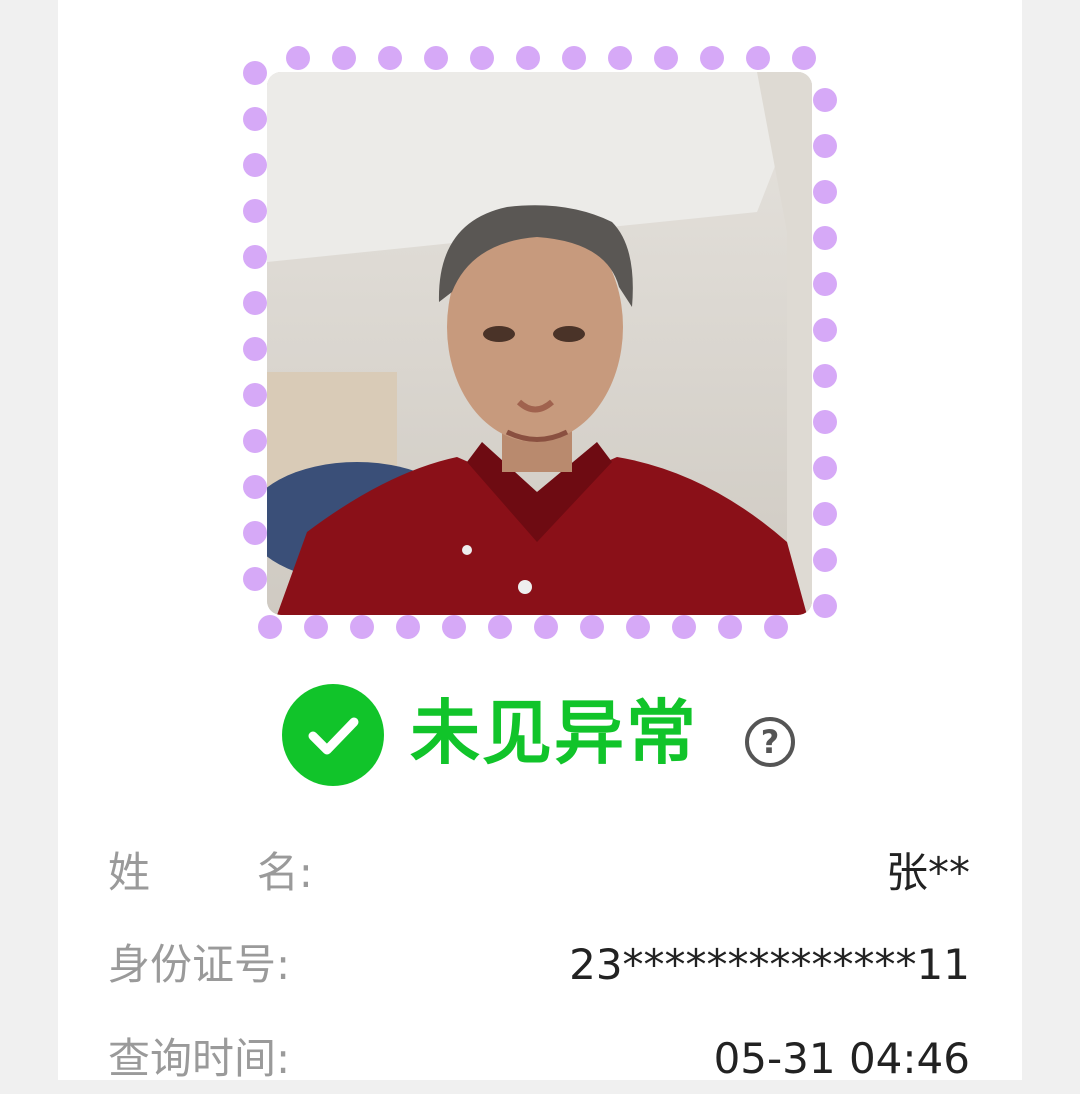  Describe the element at coordinates (199, 1058) in the screenshot. I see `time-label: 查询时间:` at that location.